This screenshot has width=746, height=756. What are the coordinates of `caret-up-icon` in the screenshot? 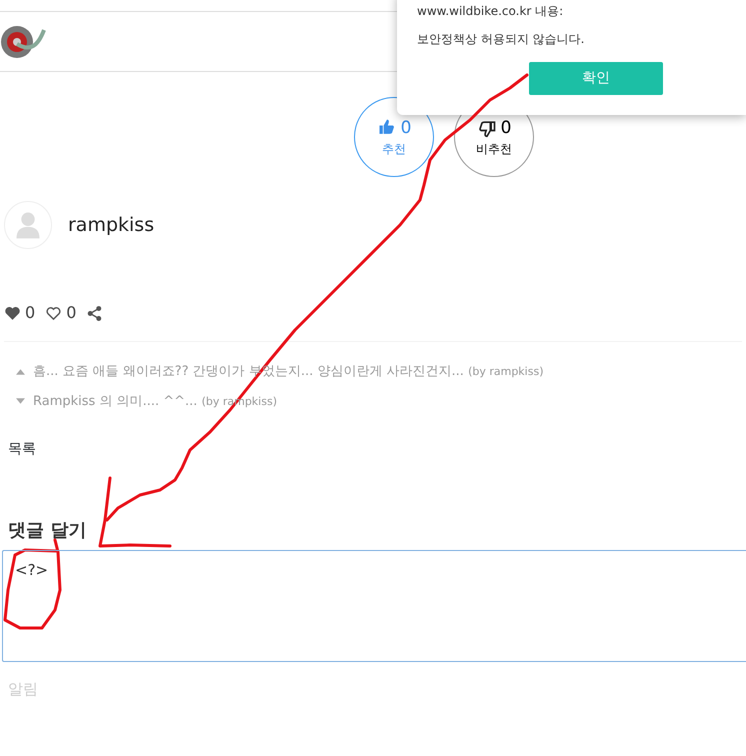 It's located at (20, 371).